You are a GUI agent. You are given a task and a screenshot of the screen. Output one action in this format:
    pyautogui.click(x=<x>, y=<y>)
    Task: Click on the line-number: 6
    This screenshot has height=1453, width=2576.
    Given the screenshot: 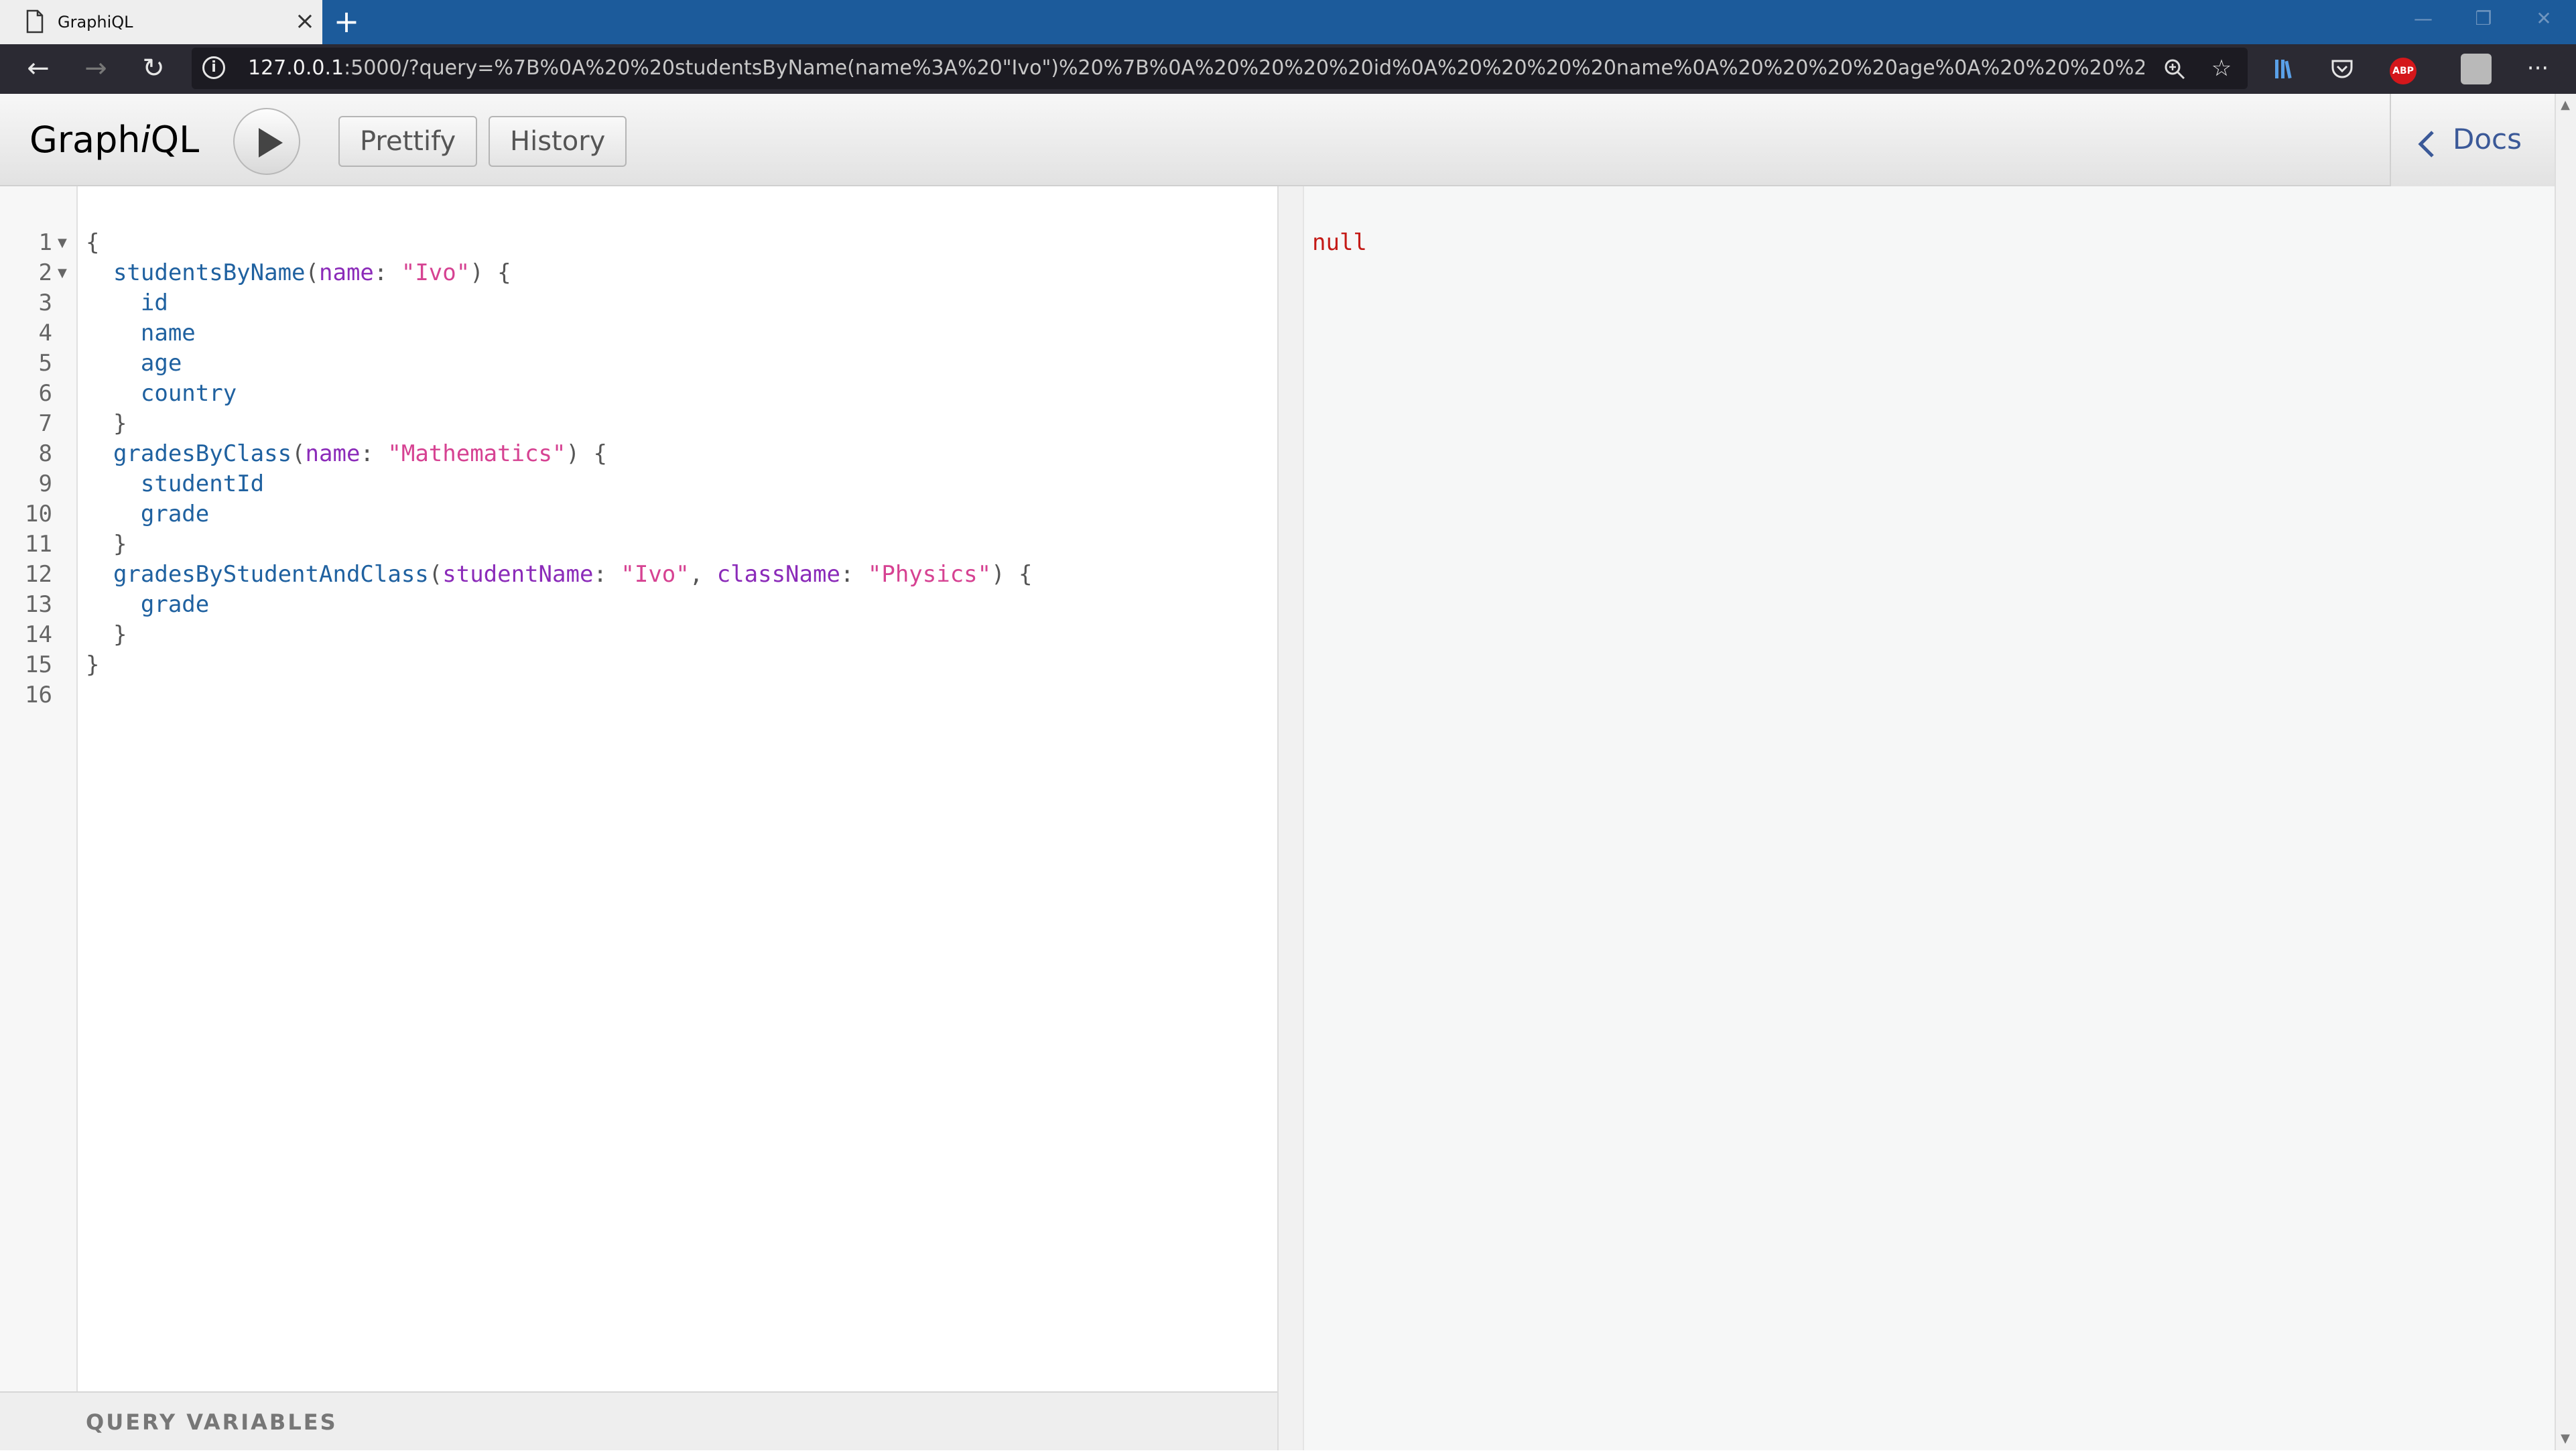 What is the action you would take?
    pyautogui.click(x=45, y=393)
    